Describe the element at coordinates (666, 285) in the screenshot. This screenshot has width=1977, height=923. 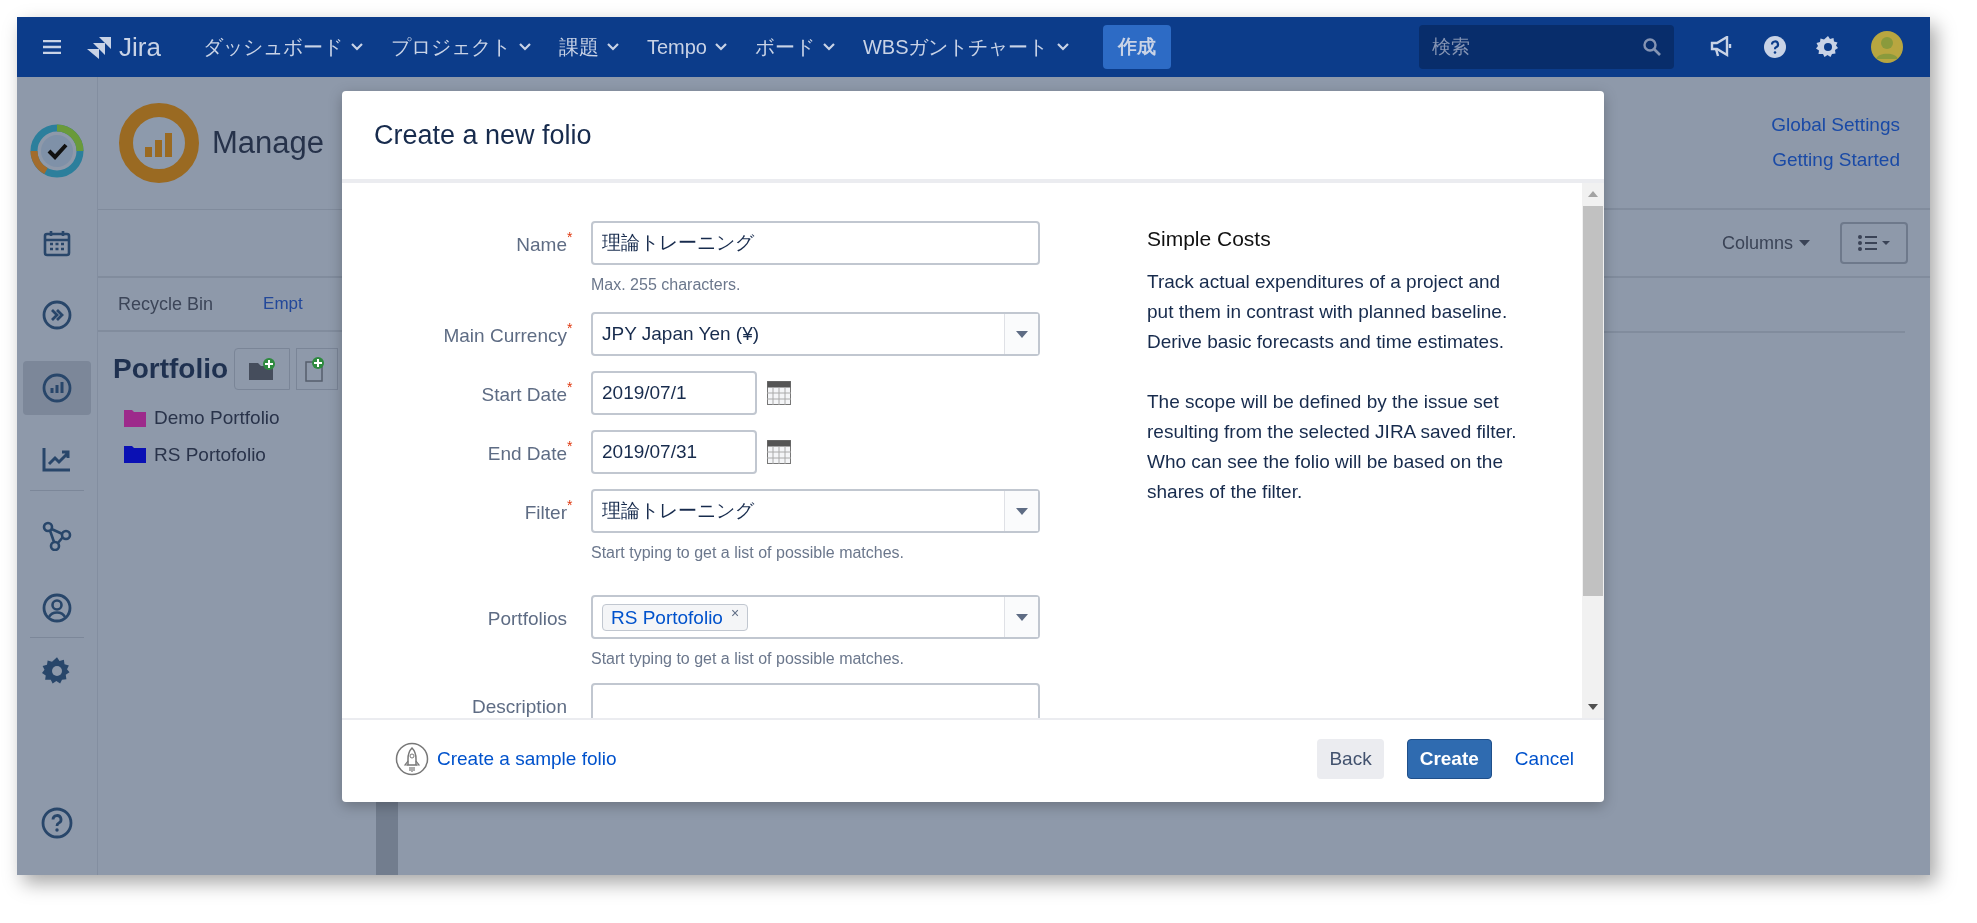
I see `help-text: Max. 255 characters.` at that location.